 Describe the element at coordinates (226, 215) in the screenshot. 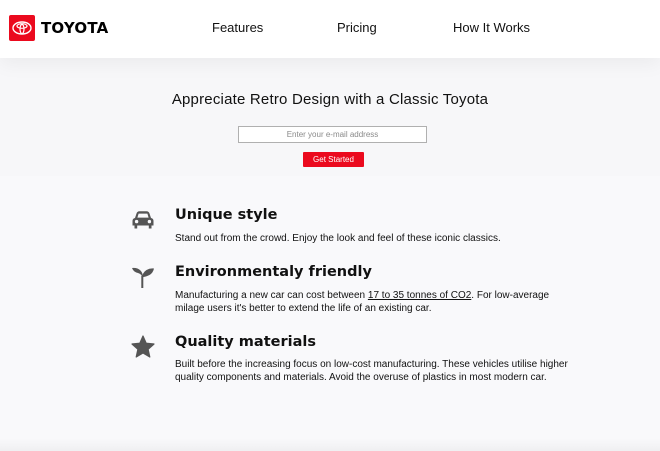

I see `feature-title-unique-style: Unique style` at that location.